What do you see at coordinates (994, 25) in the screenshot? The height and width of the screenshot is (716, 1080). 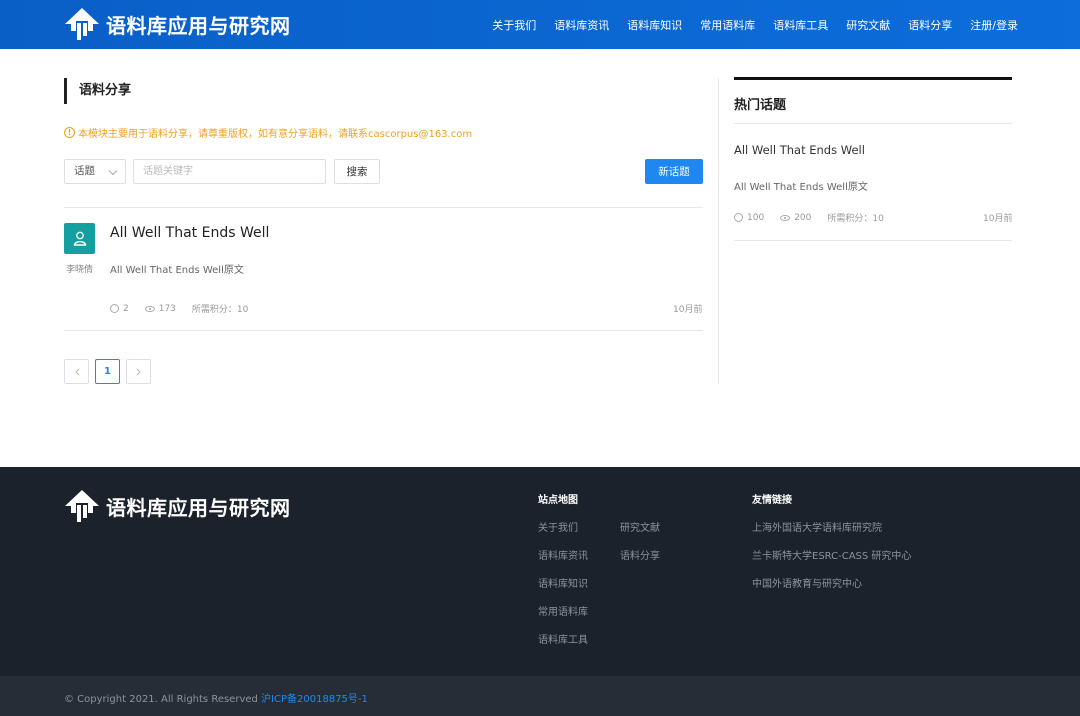 I see `nav-login: 注册/登录` at bounding box center [994, 25].